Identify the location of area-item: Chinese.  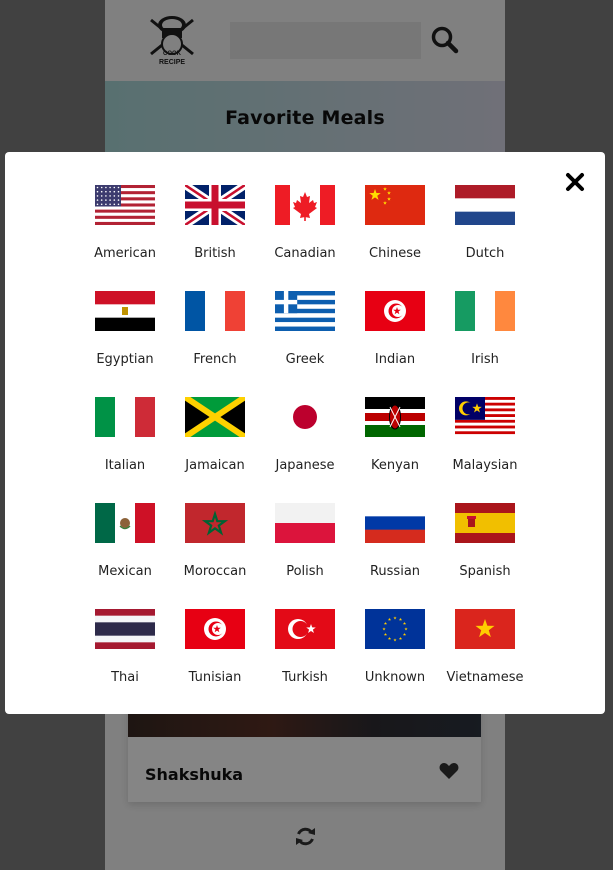
(395, 238).